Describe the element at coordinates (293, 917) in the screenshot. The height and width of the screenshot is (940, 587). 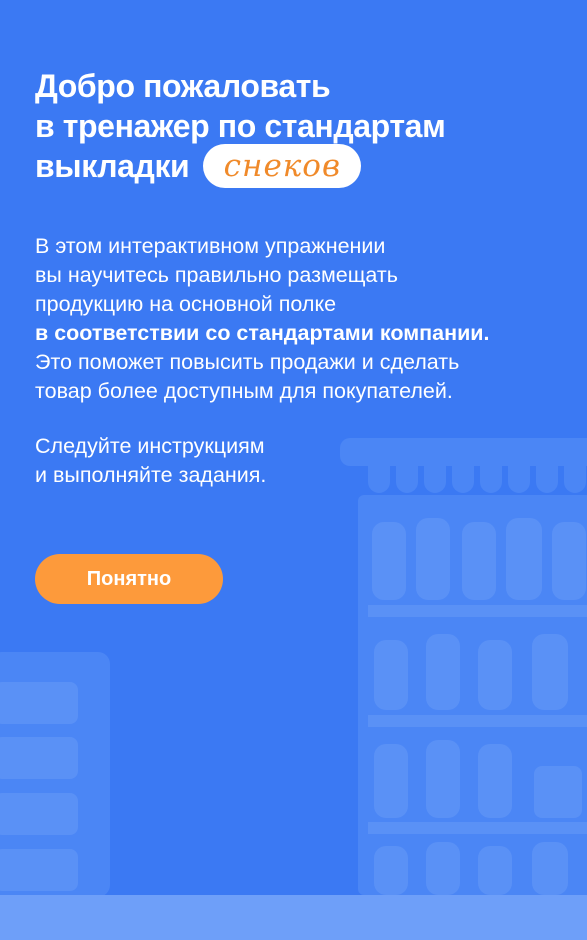
I see `floor-strip` at that location.